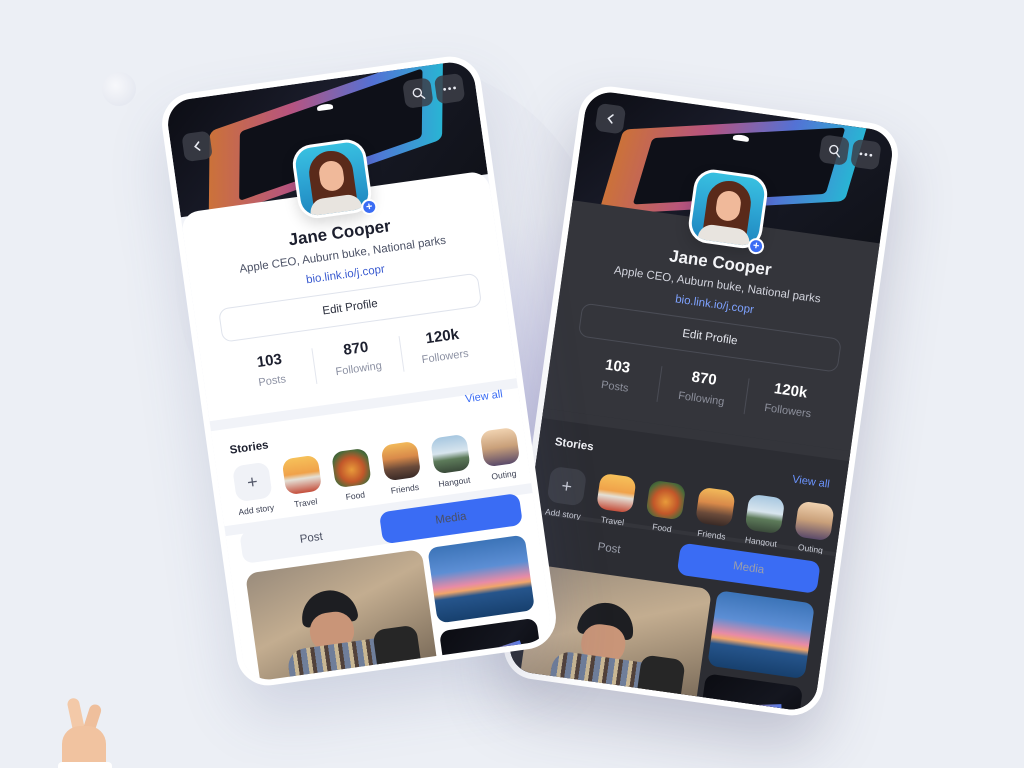  What do you see at coordinates (751, 696) in the screenshot?
I see `media-photo-laptop` at bounding box center [751, 696].